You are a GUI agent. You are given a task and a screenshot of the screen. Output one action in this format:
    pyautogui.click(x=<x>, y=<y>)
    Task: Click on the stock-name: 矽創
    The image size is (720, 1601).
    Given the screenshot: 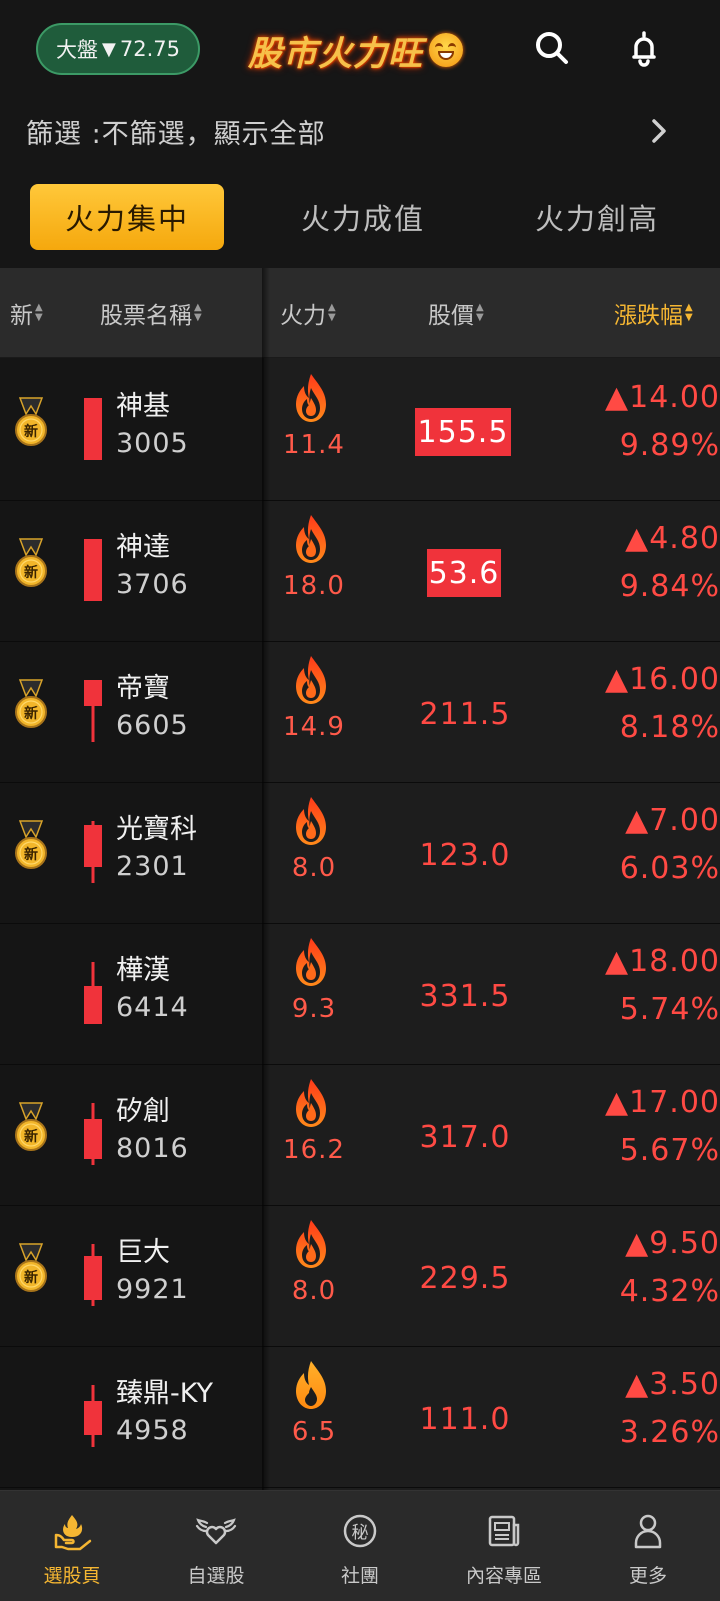 What is the action you would take?
    pyautogui.click(x=143, y=1111)
    